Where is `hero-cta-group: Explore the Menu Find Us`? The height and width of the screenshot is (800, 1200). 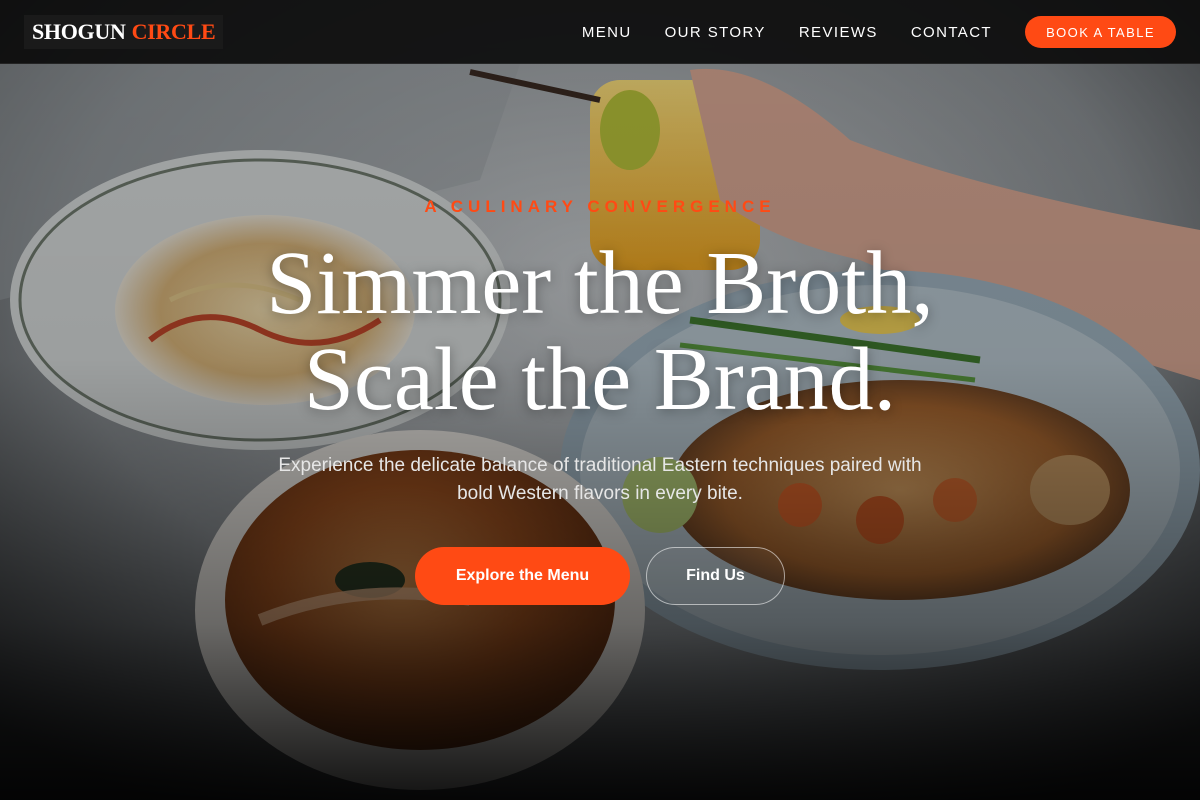 hero-cta-group: Explore the Menu Find Us is located at coordinates (600, 576).